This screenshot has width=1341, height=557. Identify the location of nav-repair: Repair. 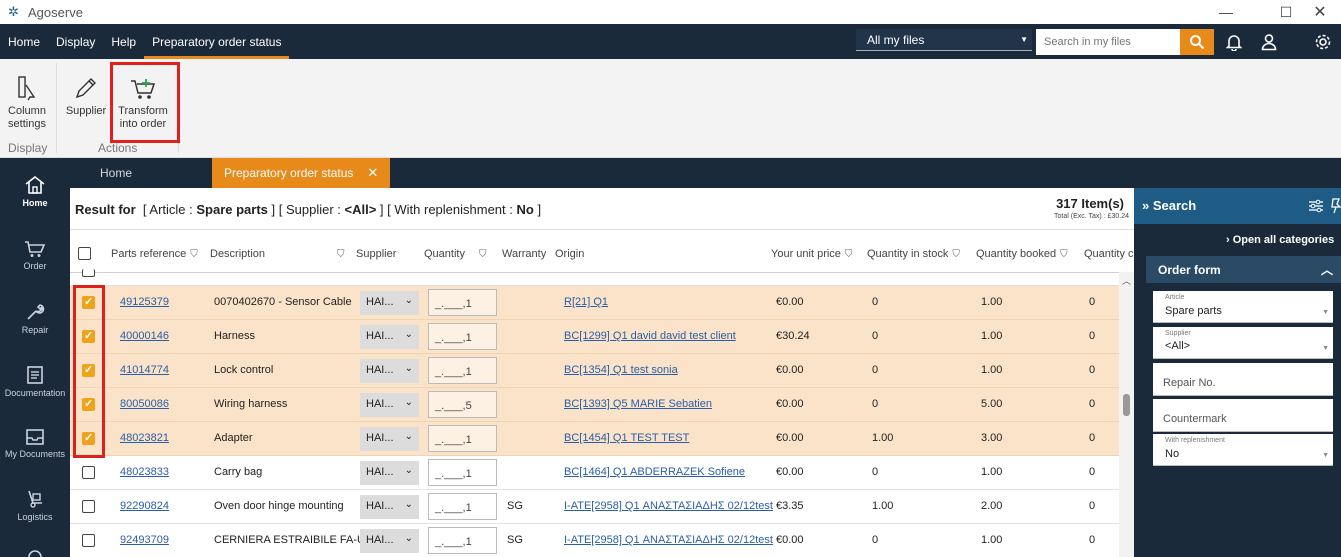
(35, 318).